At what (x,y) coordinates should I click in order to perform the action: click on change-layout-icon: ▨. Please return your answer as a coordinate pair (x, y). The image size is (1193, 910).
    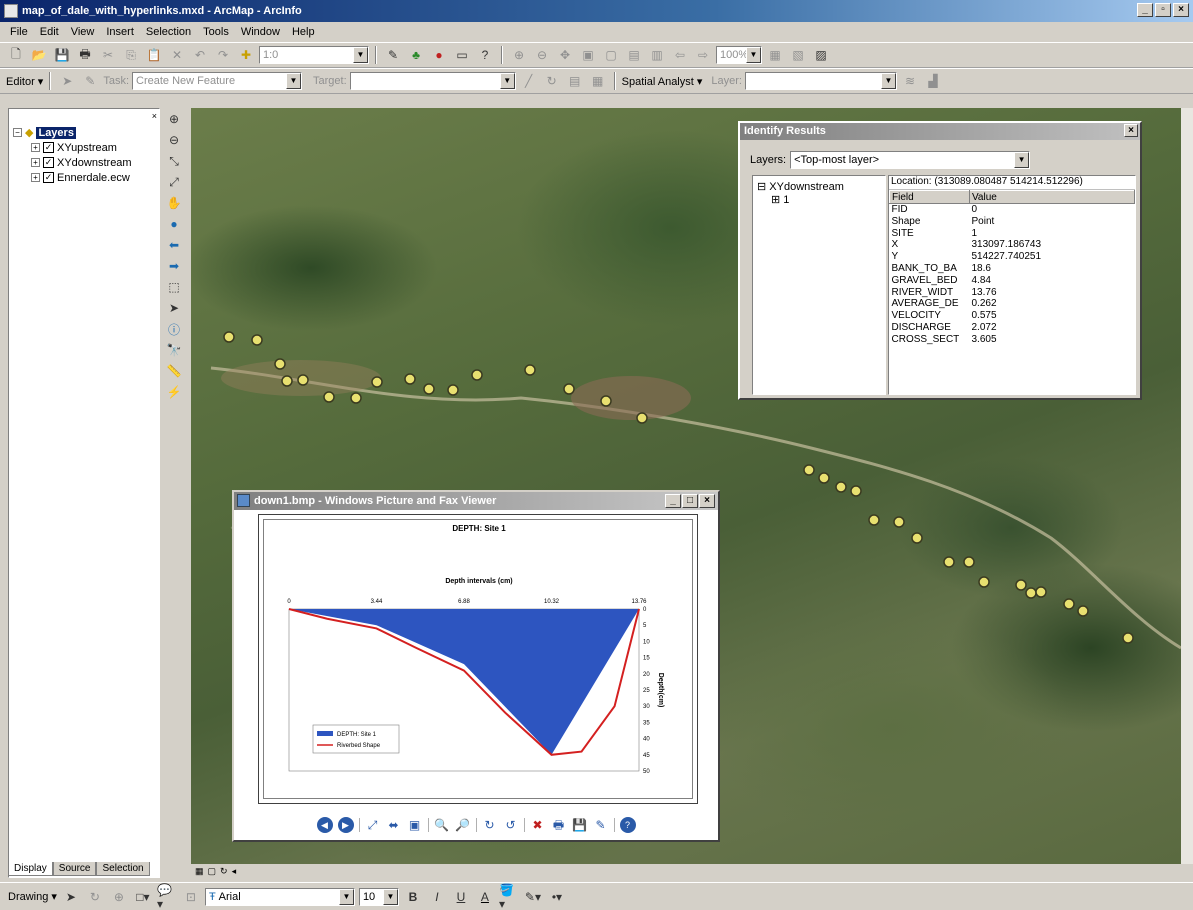
    Looking at the image, I should click on (821, 55).